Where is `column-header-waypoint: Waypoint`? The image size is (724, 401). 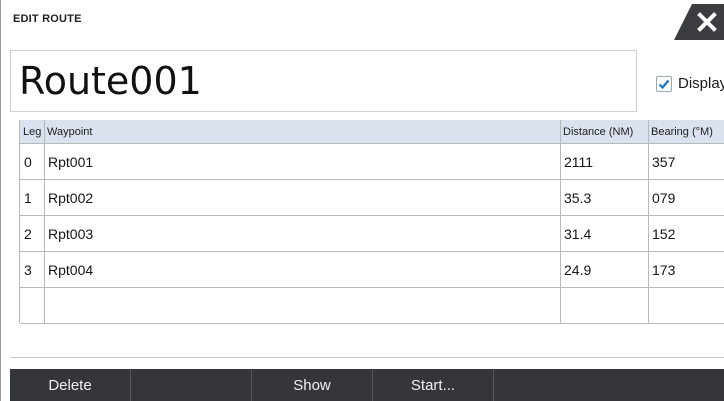
column-header-waypoint: Waypoint is located at coordinates (70, 131).